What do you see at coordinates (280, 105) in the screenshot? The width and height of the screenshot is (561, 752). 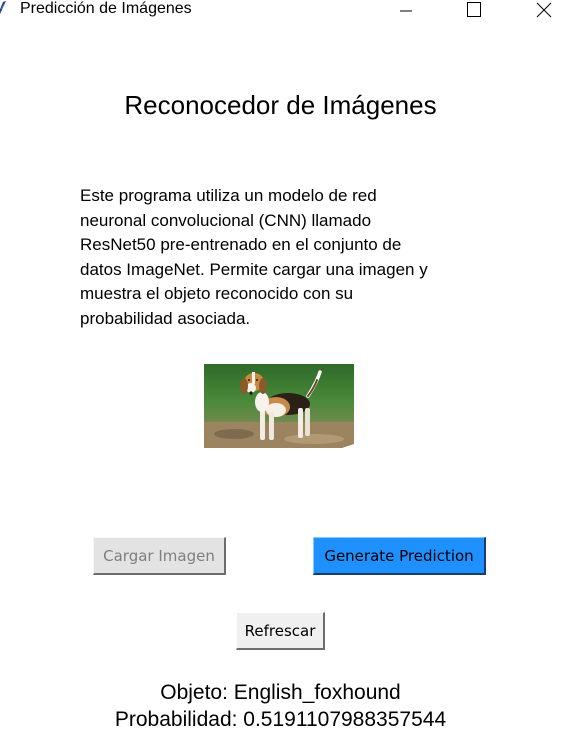 I see `page-title: Reconocedor de Imágenes` at bounding box center [280, 105].